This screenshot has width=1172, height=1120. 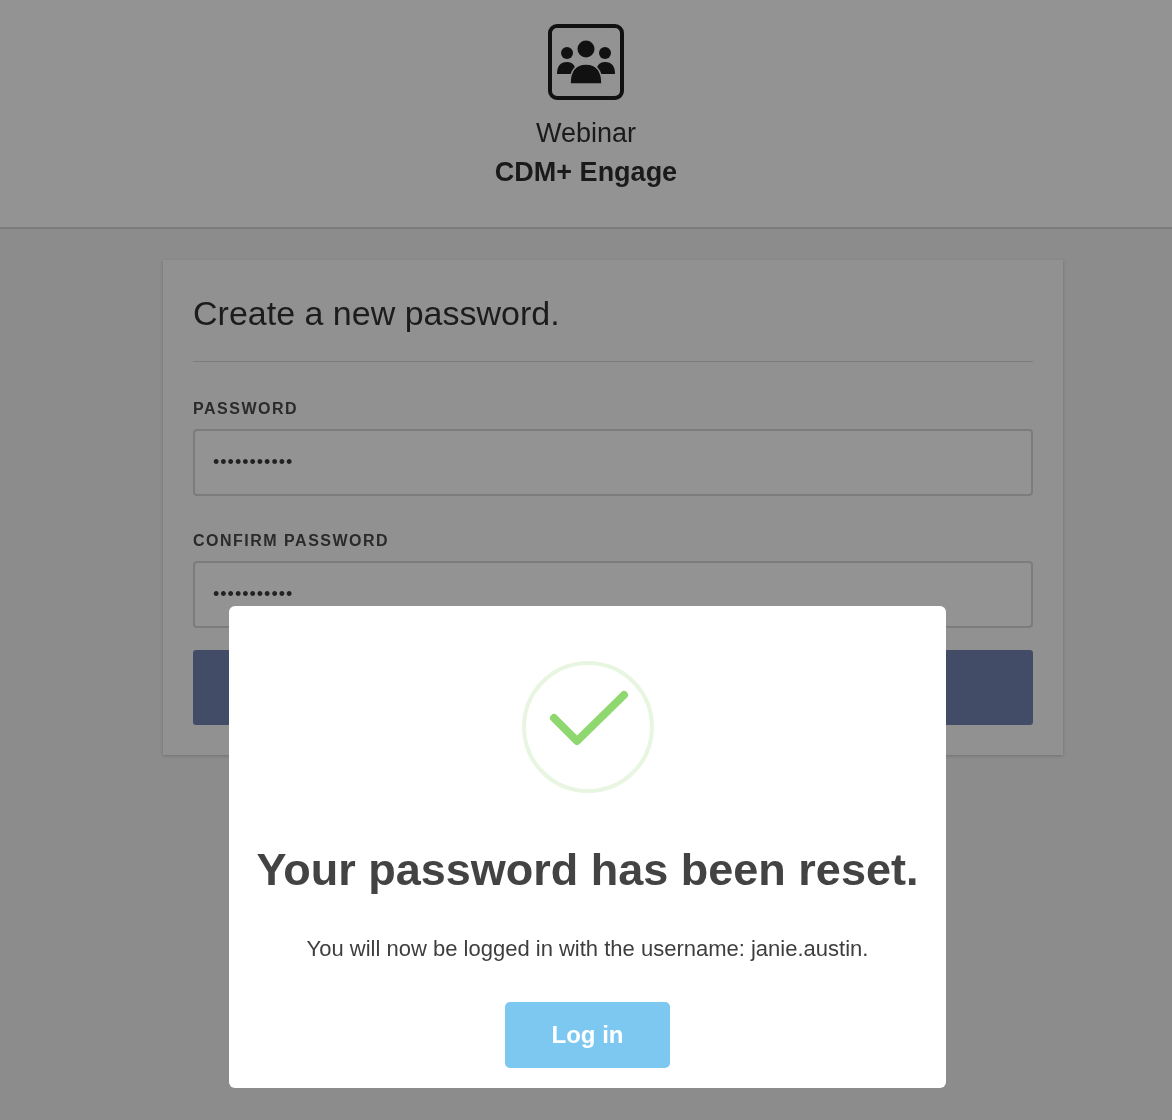 I want to click on field-label: CONFIRM PASSWORD, so click(x=292, y=541).